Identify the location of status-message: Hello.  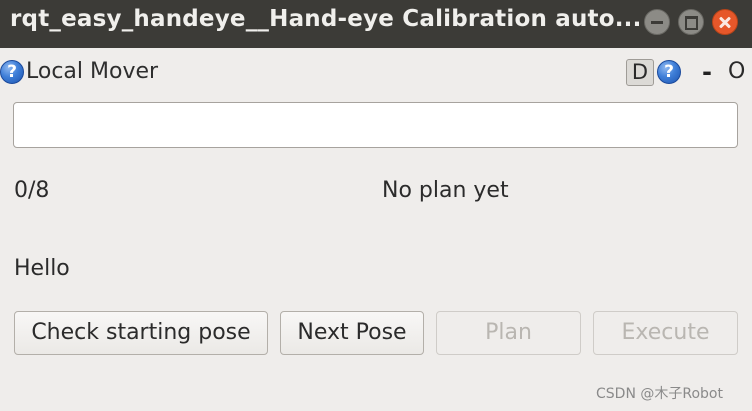
(42, 268).